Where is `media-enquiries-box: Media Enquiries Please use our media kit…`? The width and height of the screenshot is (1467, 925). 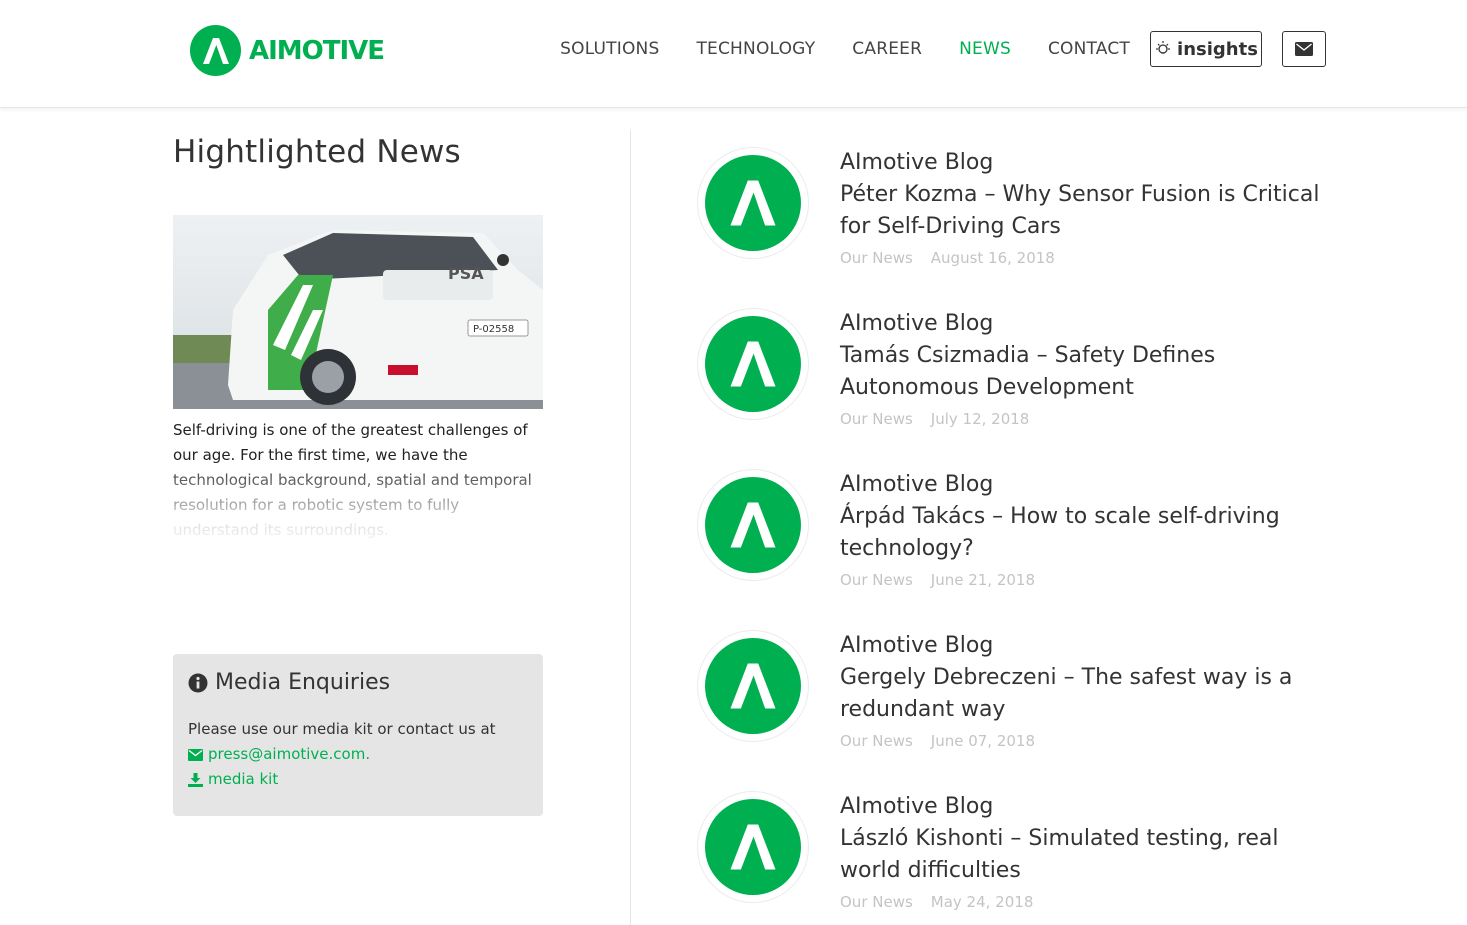 media-enquiries-box: Media Enquiries Please use our media kit… is located at coordinates (358, 735).